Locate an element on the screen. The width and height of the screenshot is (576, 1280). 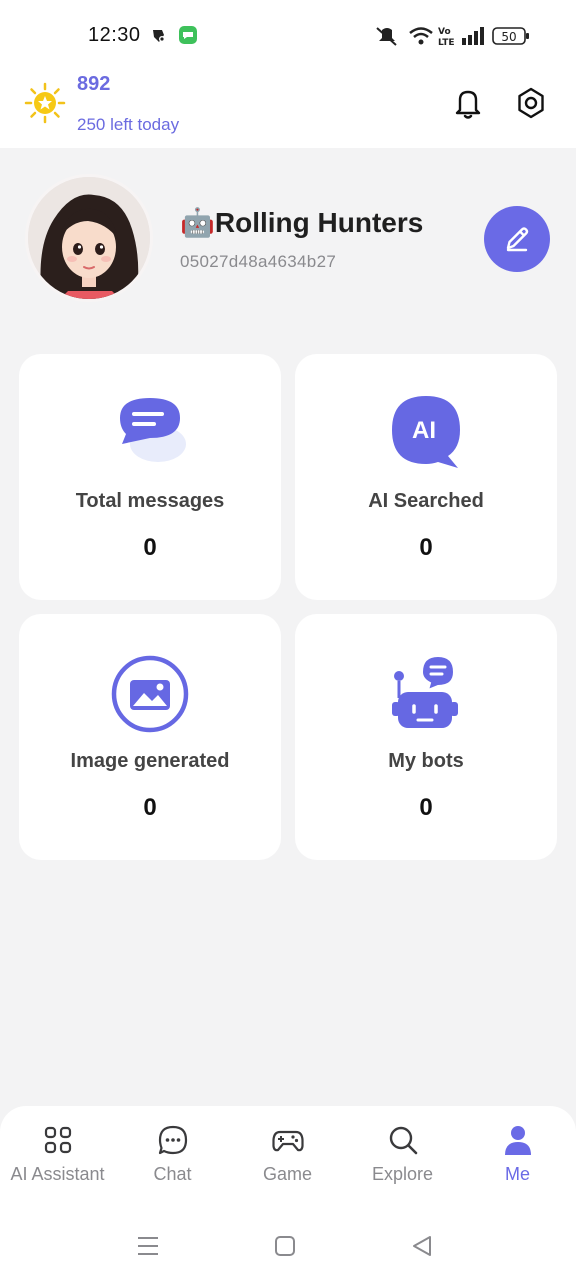
status-time: 12:30 is located at coordinates (114, 35).